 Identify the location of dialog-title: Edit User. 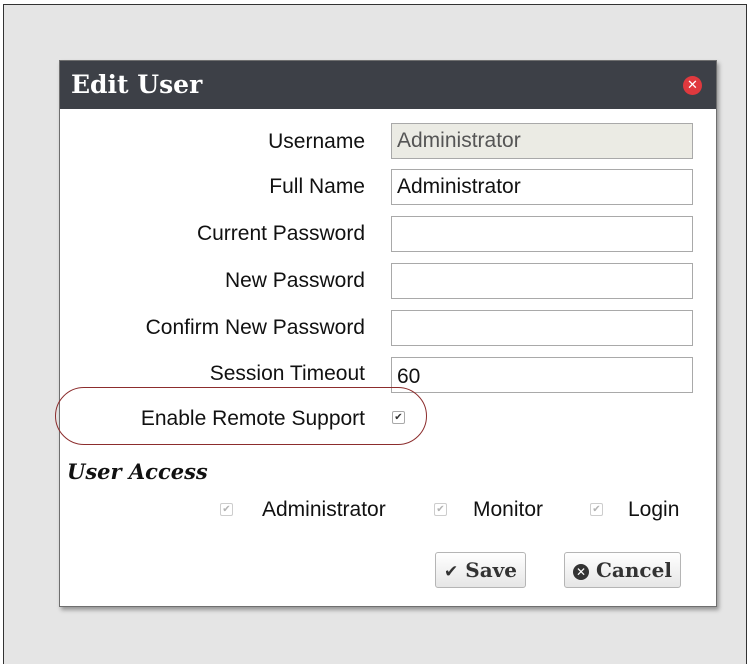
(137, 84).